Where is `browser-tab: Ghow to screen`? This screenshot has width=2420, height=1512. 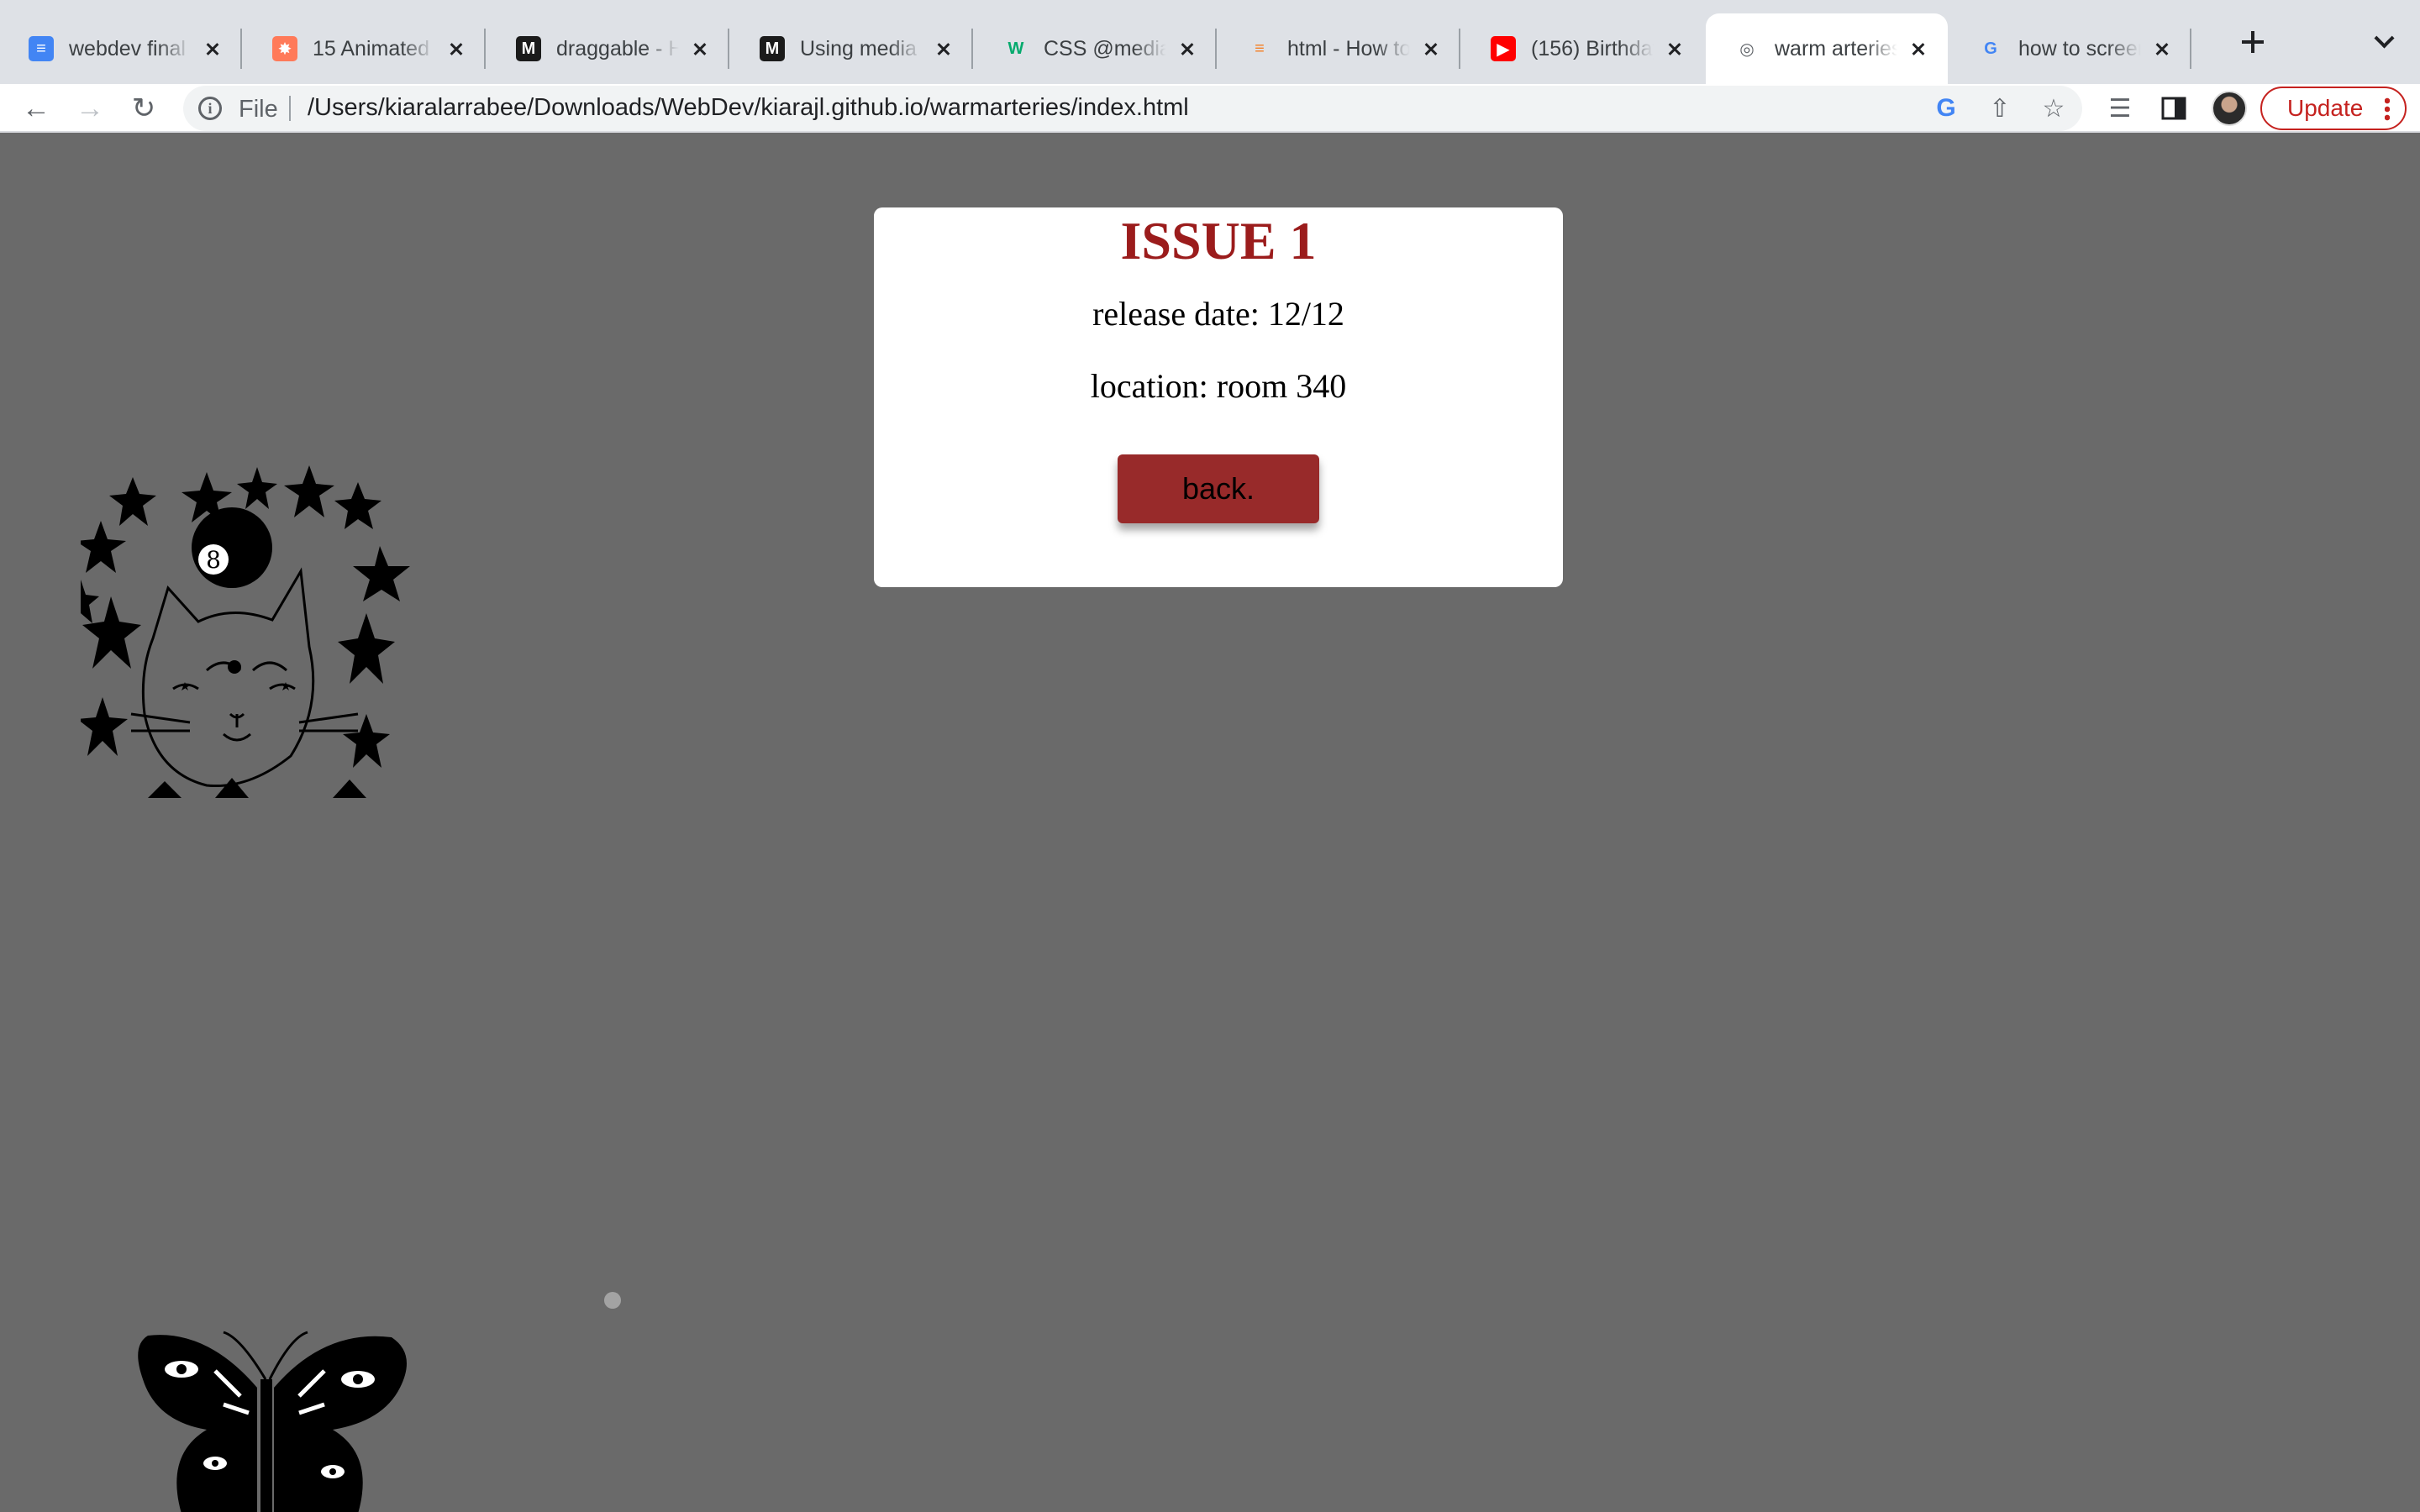
browser-tab: Ghow to screen is located at coordinates (2070, 48).